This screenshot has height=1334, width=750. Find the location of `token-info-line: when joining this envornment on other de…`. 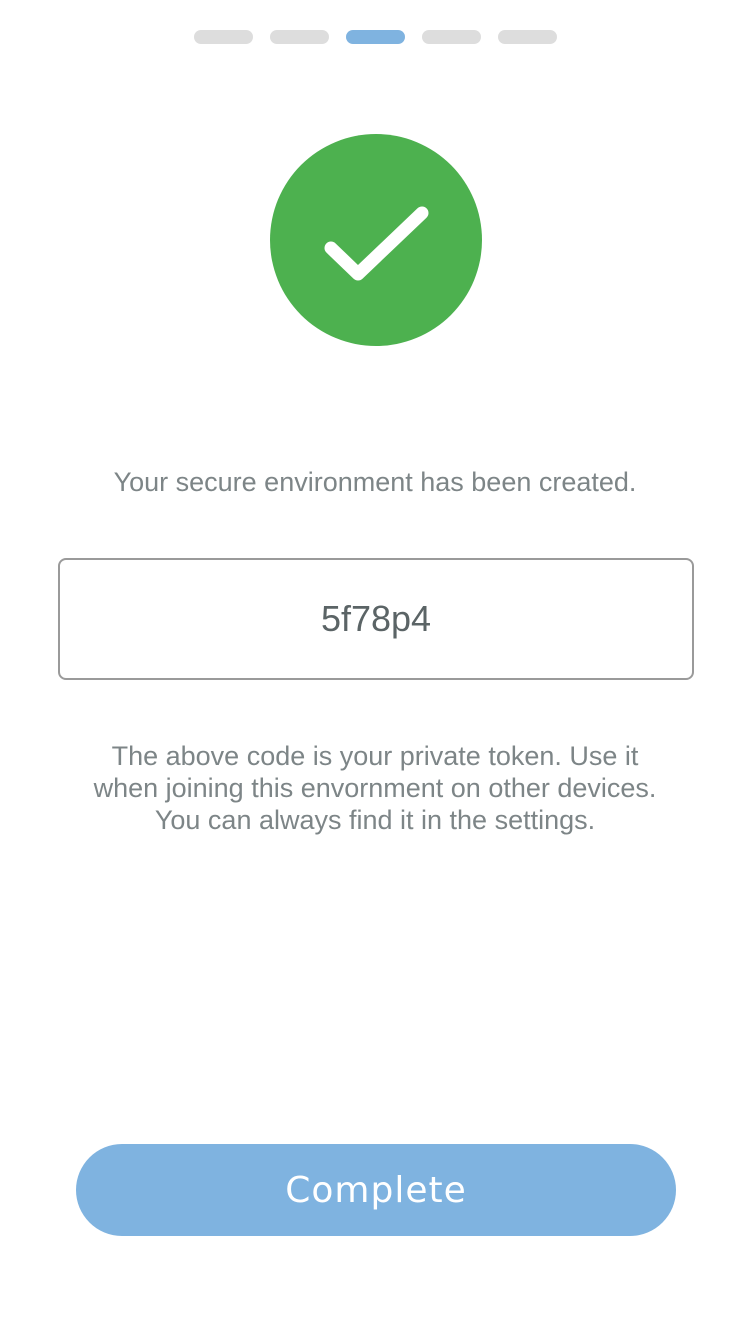

token-info-line: when joining this envornment on other de… is located at coordinates (375, 788).